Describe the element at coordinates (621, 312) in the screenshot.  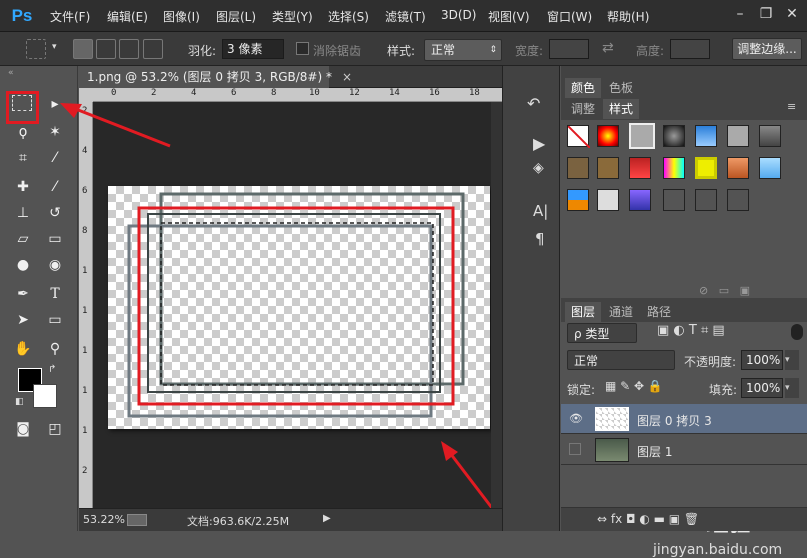
I see `tab-channels: 通道` at that location.